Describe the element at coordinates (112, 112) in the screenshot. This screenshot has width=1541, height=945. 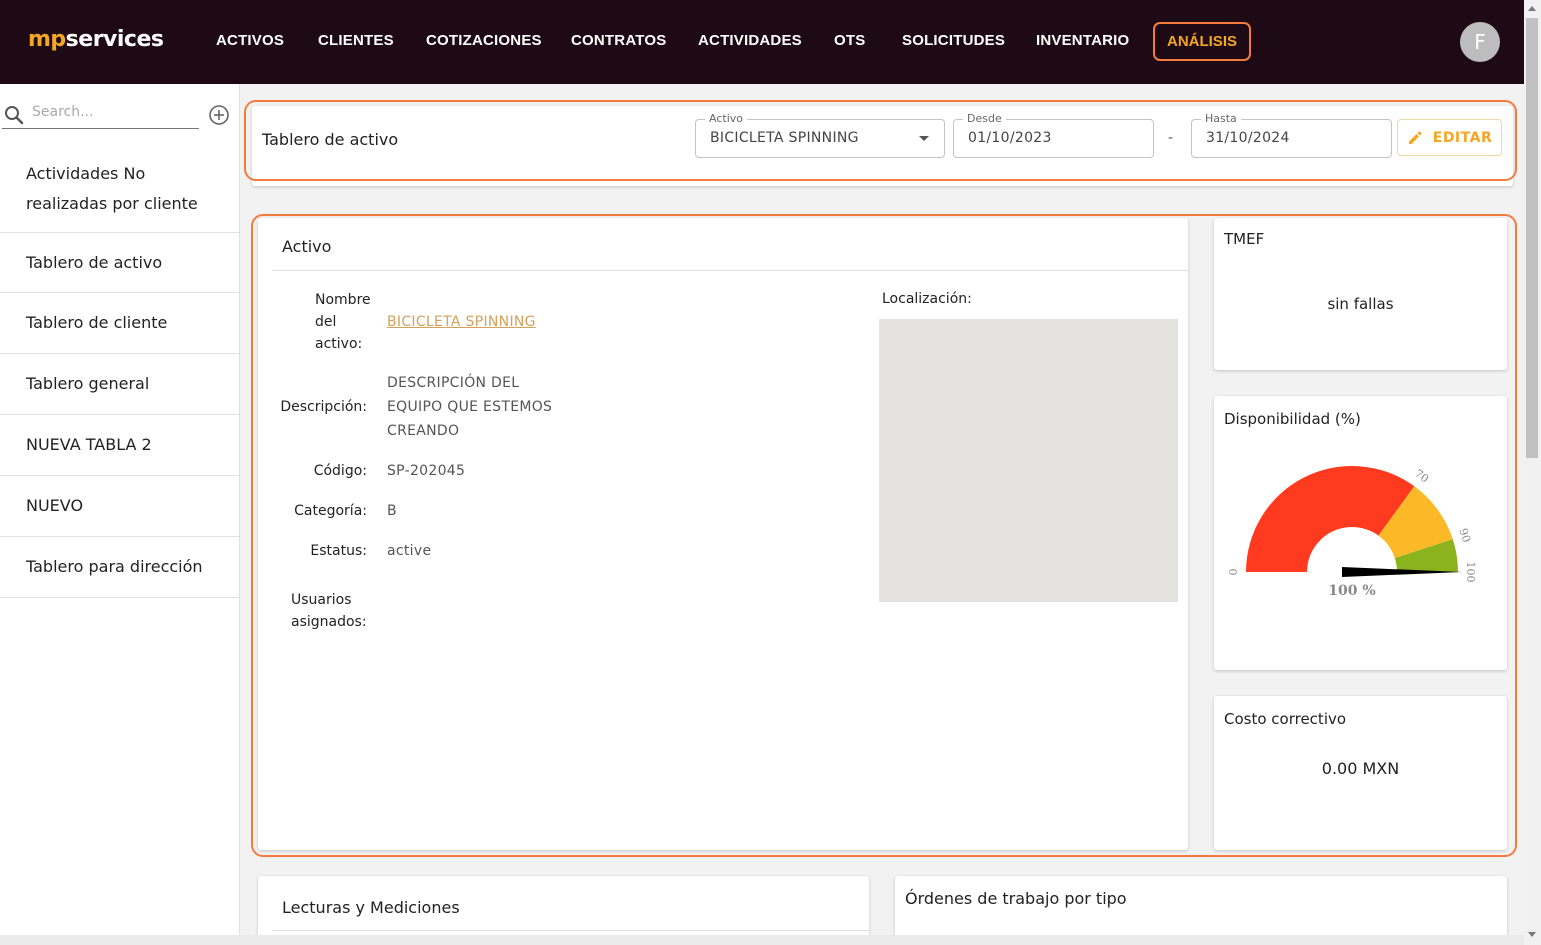
I see `search-input` at that location.